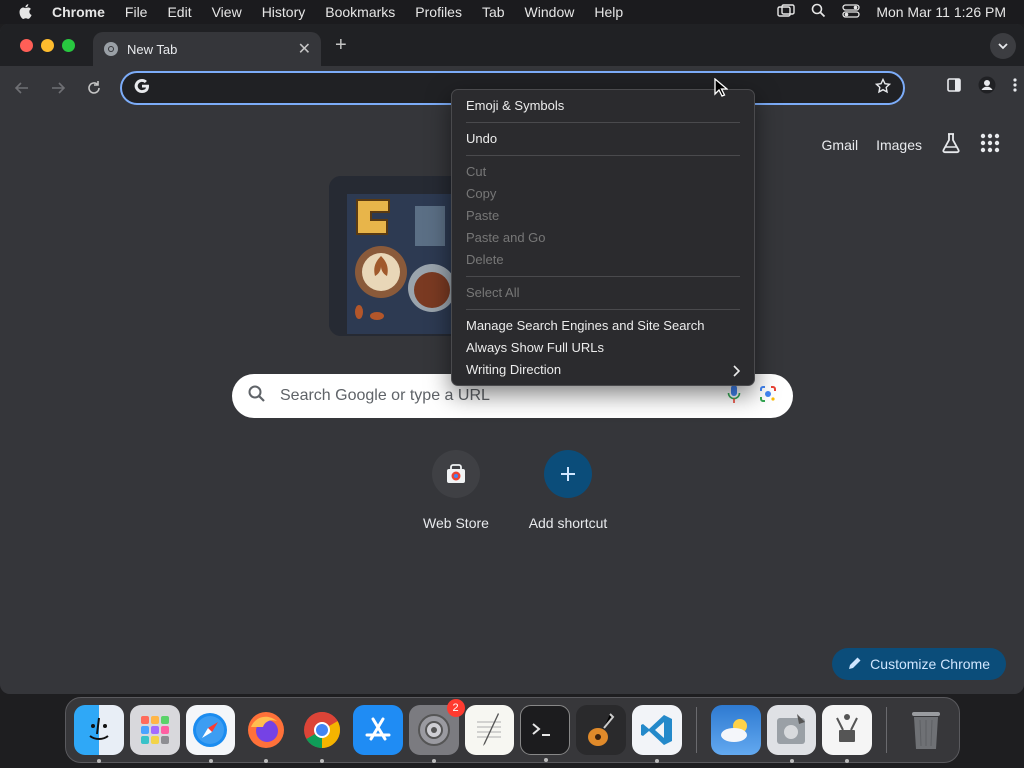 This screenshot has width=1024, height=768. I want to click on apple-menu-icon, so click(26, 12).